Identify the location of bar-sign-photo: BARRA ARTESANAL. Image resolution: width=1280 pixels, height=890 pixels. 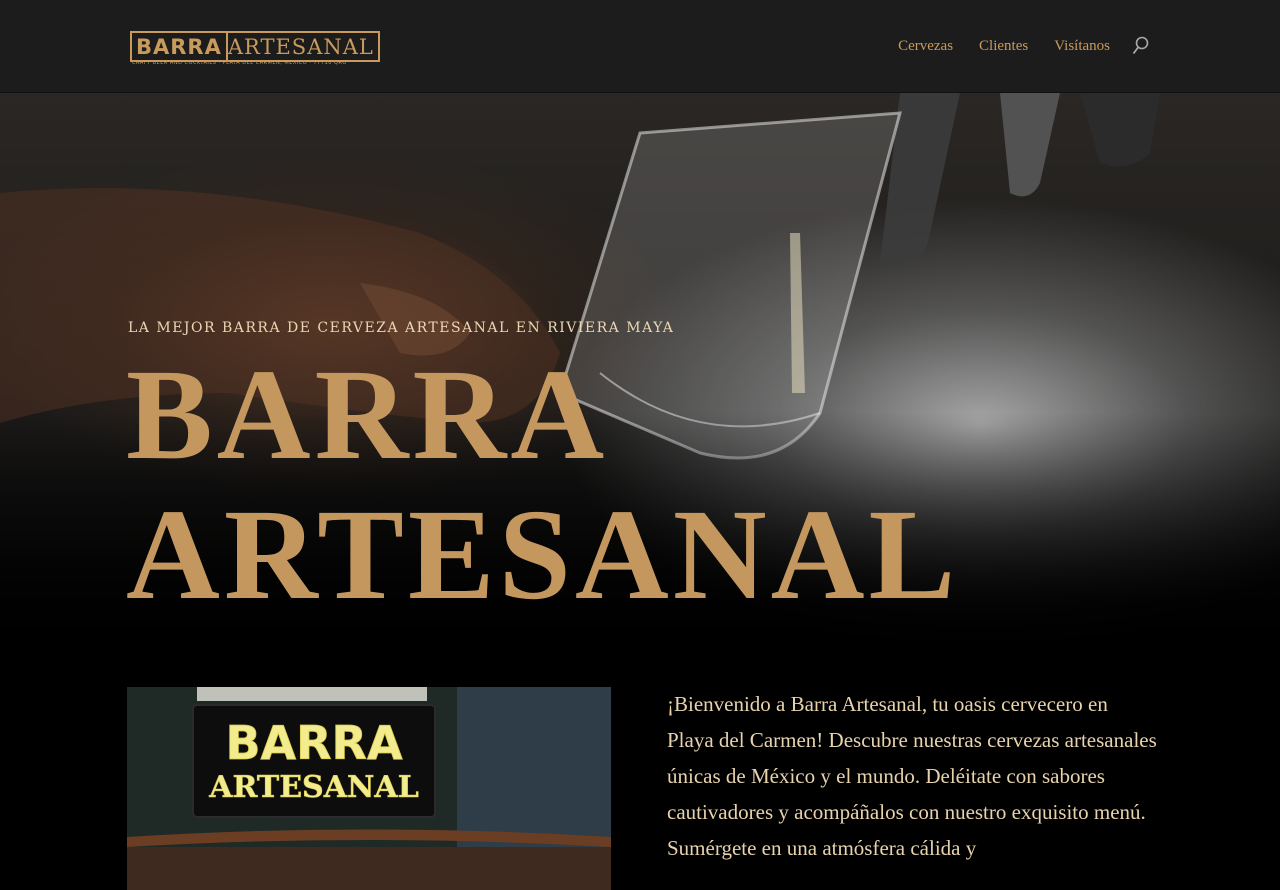
(369, 788).